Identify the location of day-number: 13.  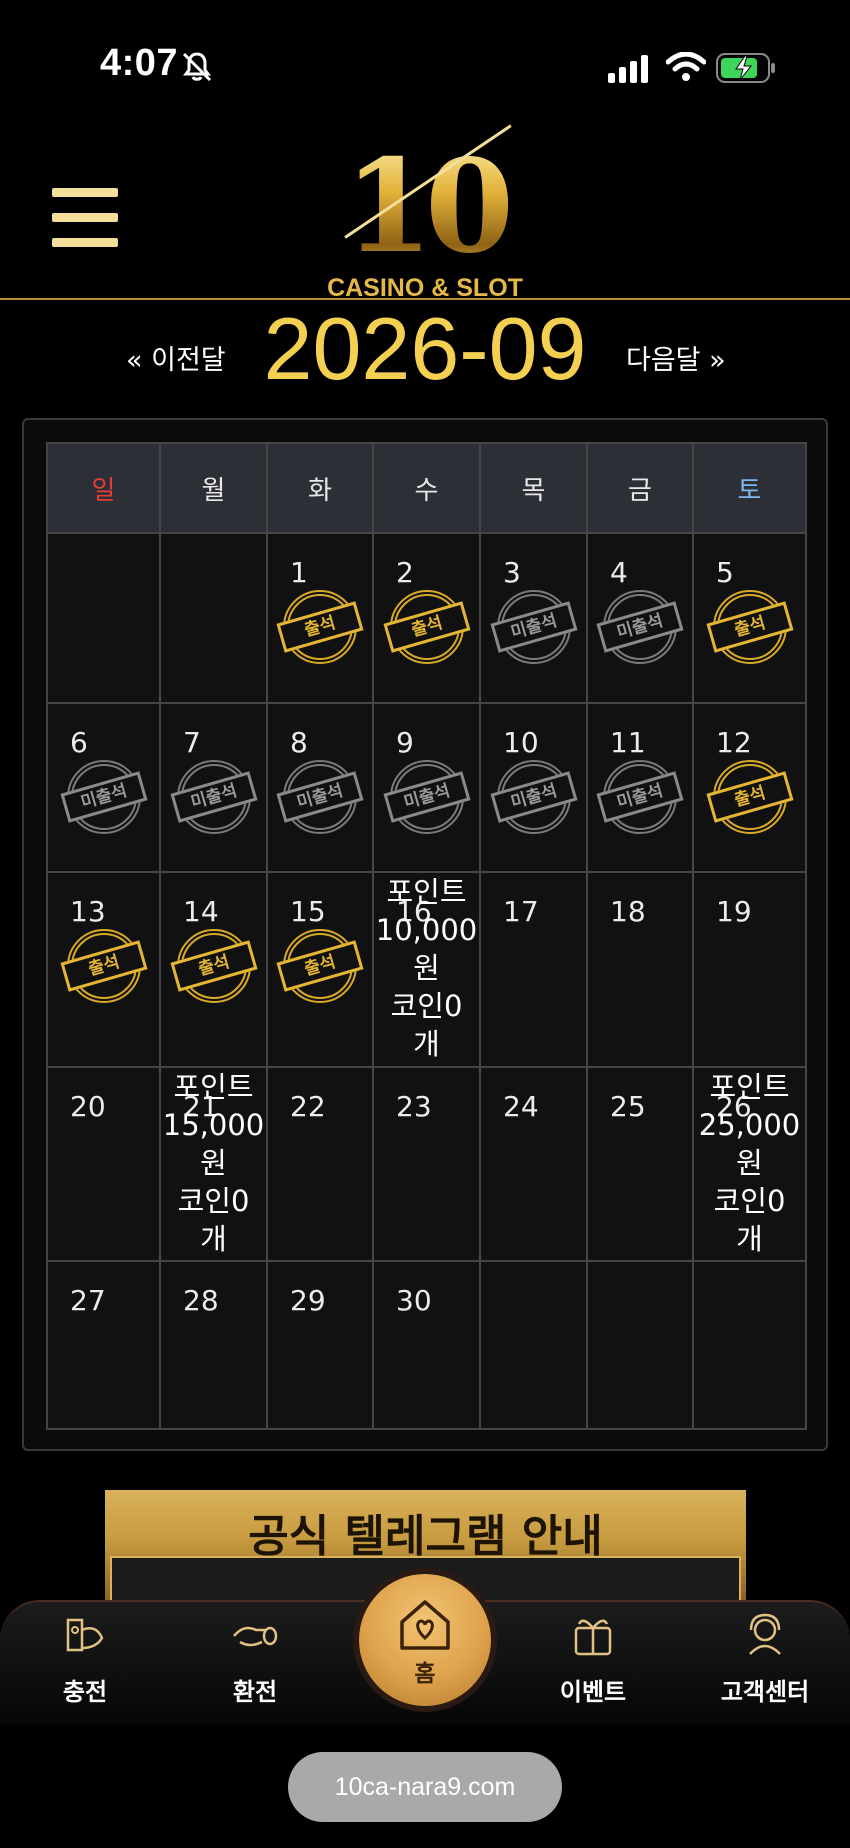
(88, 911).